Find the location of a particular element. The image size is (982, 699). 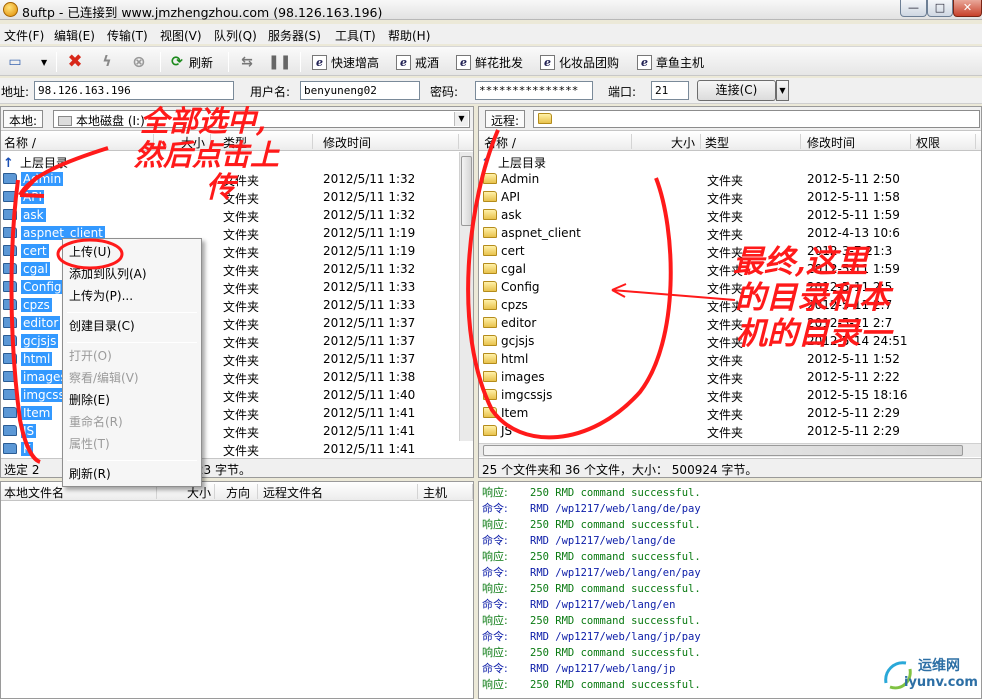

annotation-arrow-line-right is located at coordinates (673, 295).